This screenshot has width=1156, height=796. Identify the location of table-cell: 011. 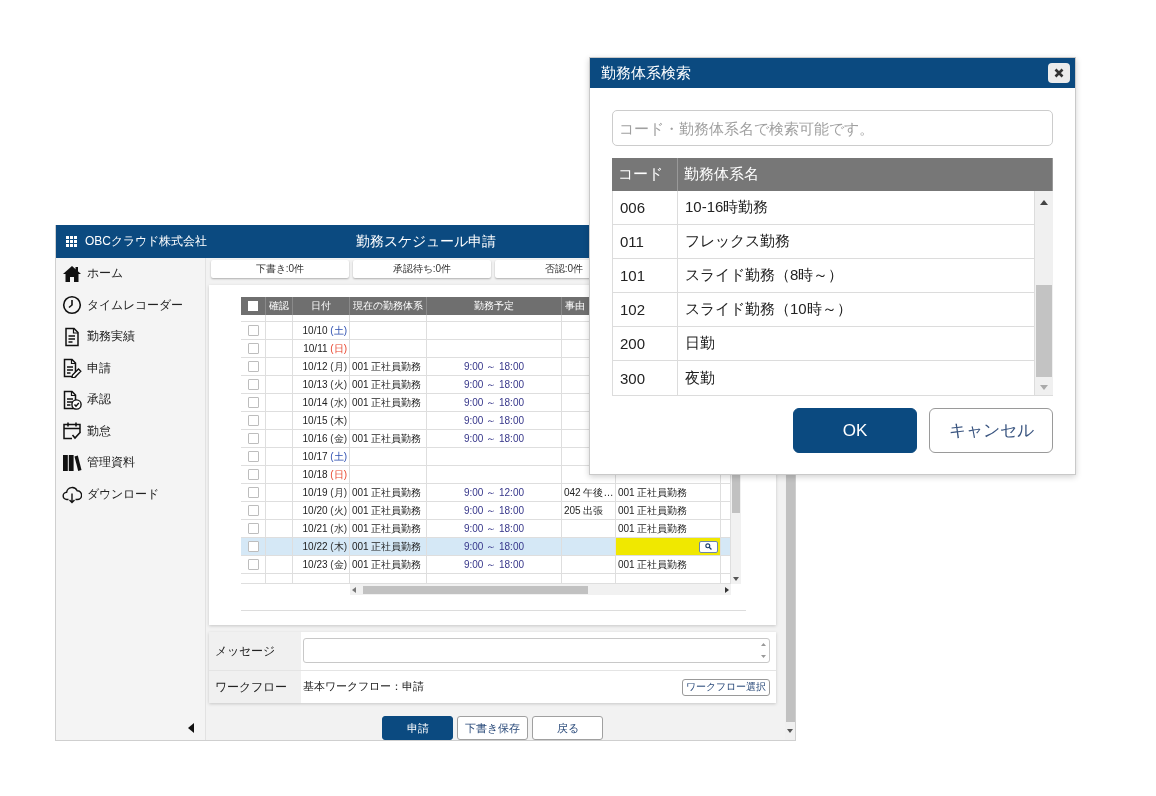
(645, 241).